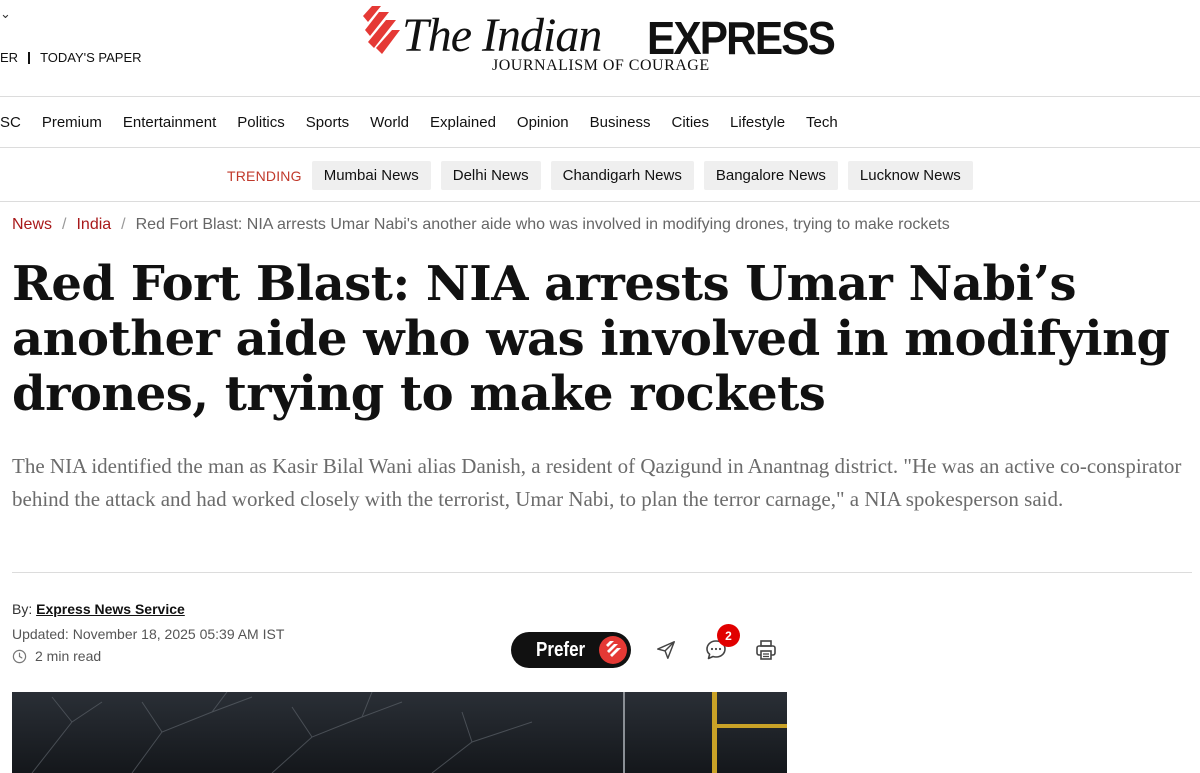  What do you see at coordinates (90, 57) in the screenshot?
I see `todays-paper-link: TODAY'S PAPER` at bounding box center [90, 57].